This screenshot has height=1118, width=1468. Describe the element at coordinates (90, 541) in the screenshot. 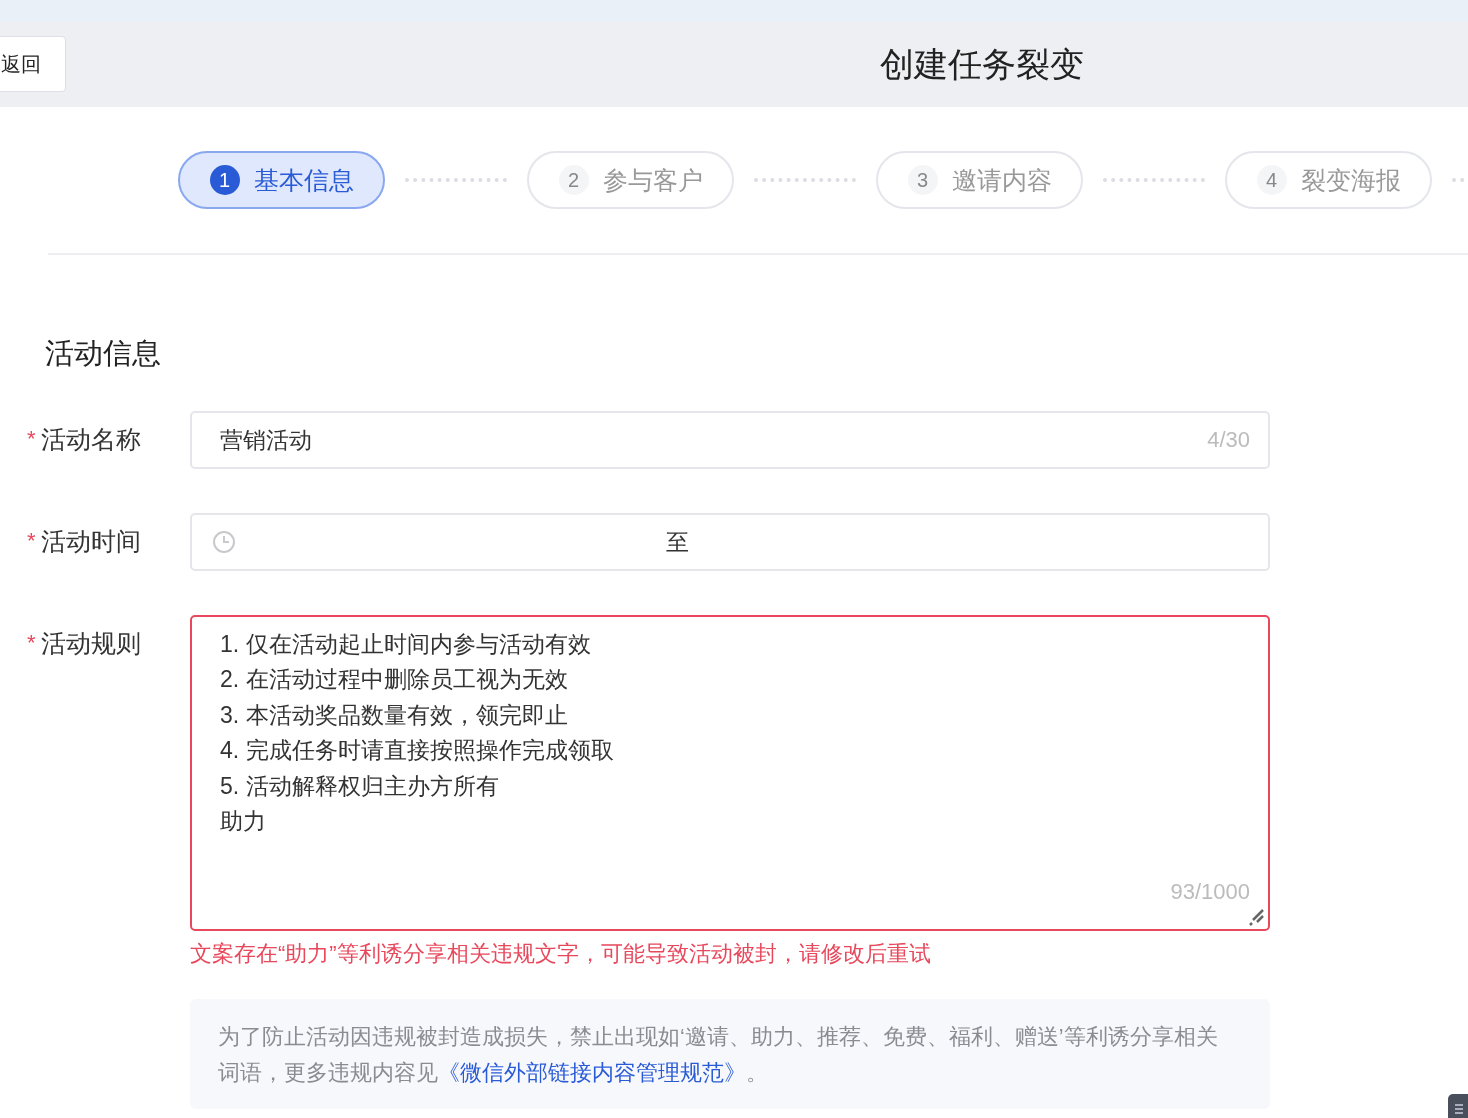

I see `field-label: 活动时间` at that location.